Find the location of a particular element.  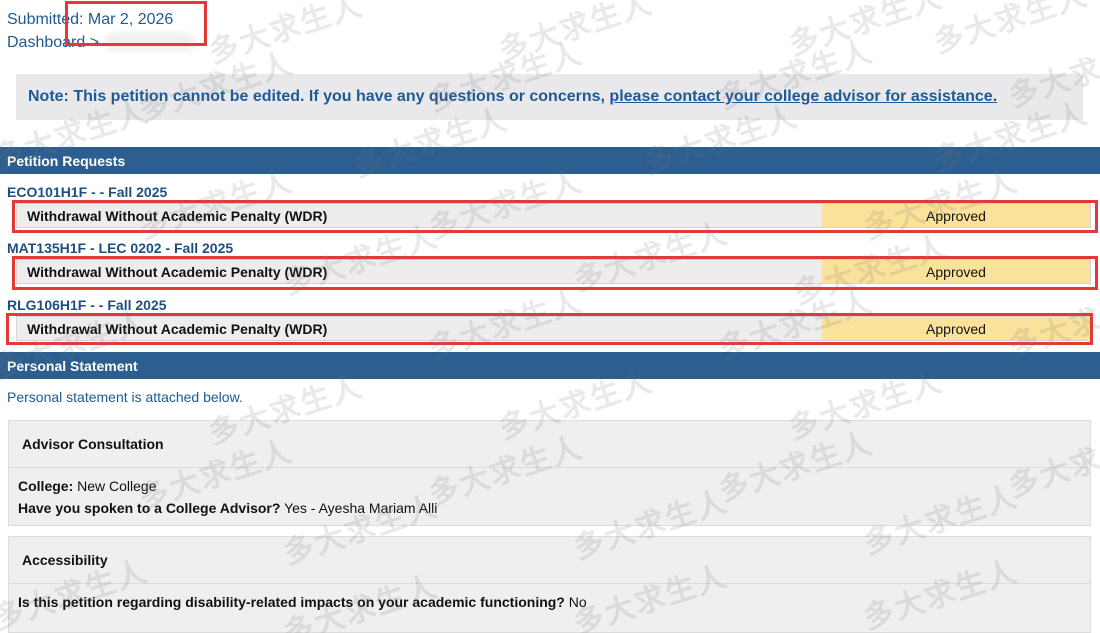

college-value: New College is located at coordinates (117, 486).